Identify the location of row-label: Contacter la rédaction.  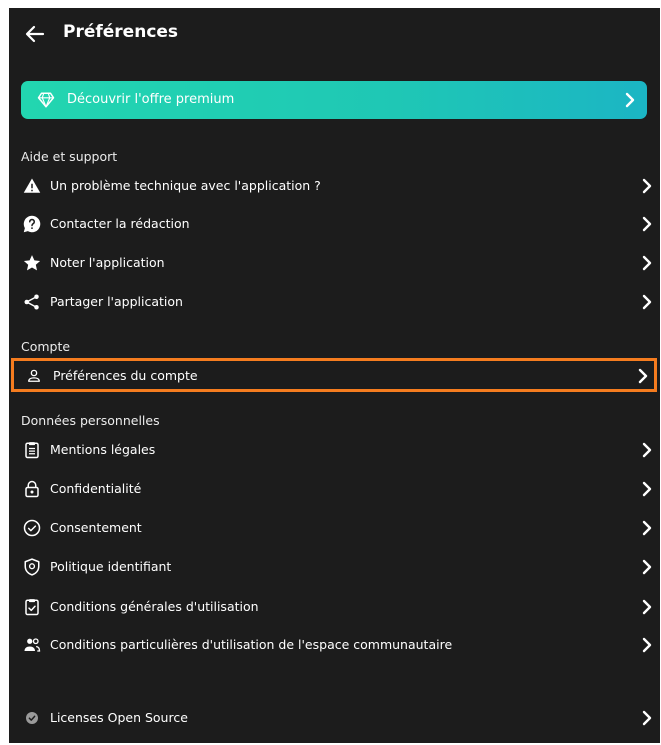
(120, 223).